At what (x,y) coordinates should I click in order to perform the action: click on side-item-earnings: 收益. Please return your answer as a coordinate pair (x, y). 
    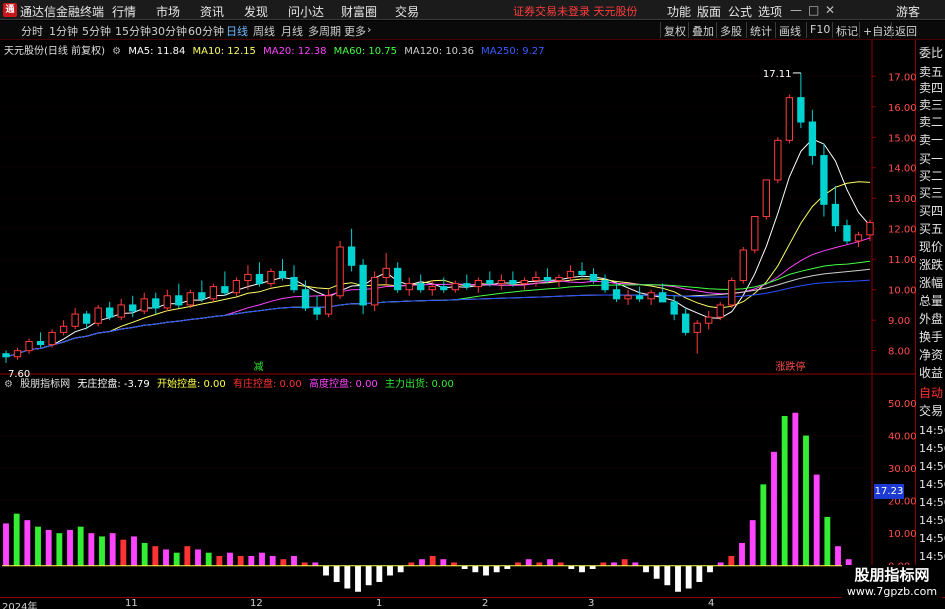
    Looking at the image, I should click on (932, 373).